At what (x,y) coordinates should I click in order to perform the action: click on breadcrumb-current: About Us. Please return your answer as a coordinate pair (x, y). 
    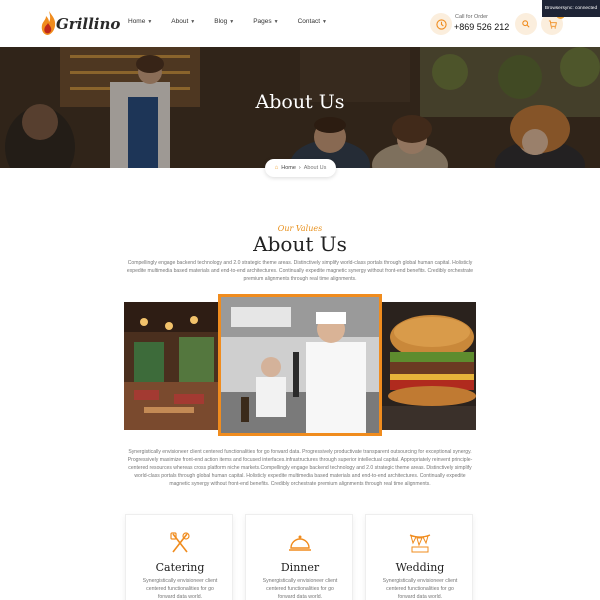
    Looking at the image, I should click on (315, 168).